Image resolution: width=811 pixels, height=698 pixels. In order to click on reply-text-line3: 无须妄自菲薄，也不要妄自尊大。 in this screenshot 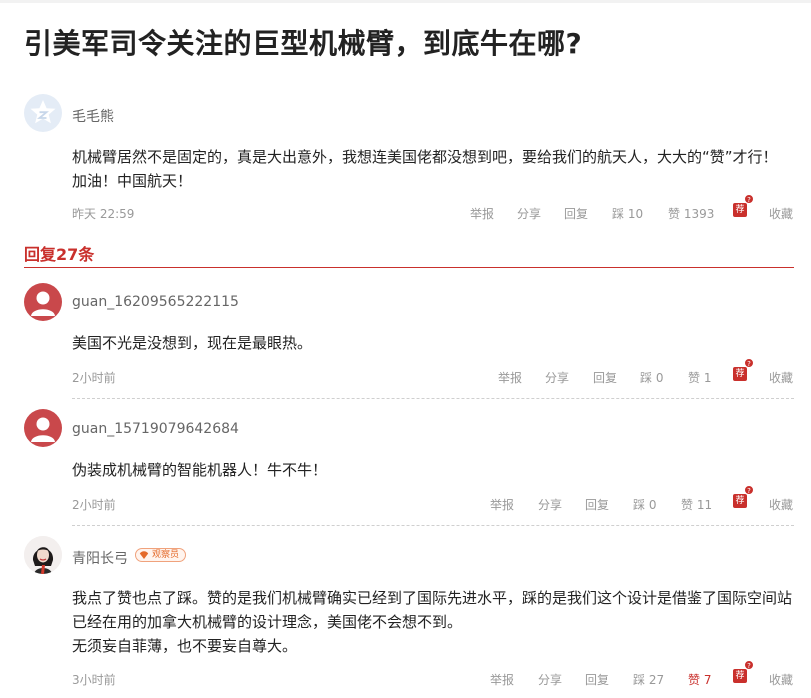, I will do `click(185, 646)`.